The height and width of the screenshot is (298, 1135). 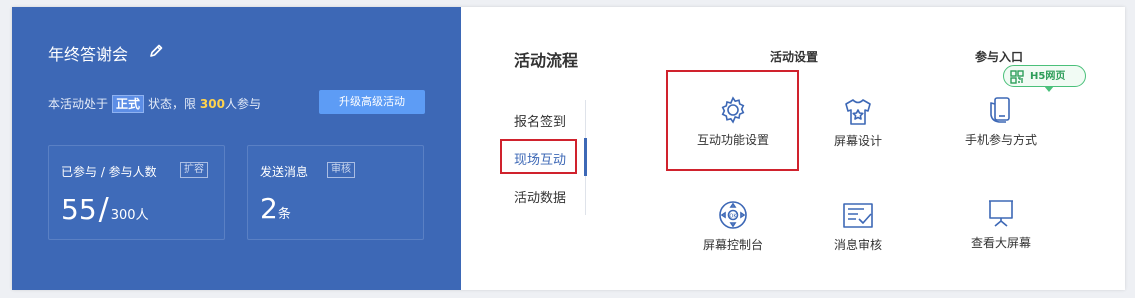 I want to click on highlight-box-flow, so click(x=538, y=156).